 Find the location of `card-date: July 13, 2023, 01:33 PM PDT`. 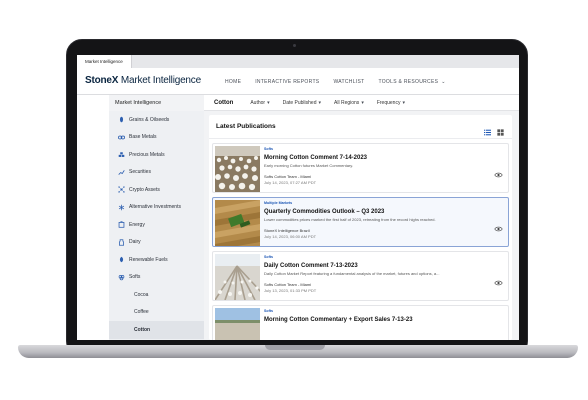

card-date: July 13, 2023, 01:33 PM PDT is located at coordinates (290, 290).